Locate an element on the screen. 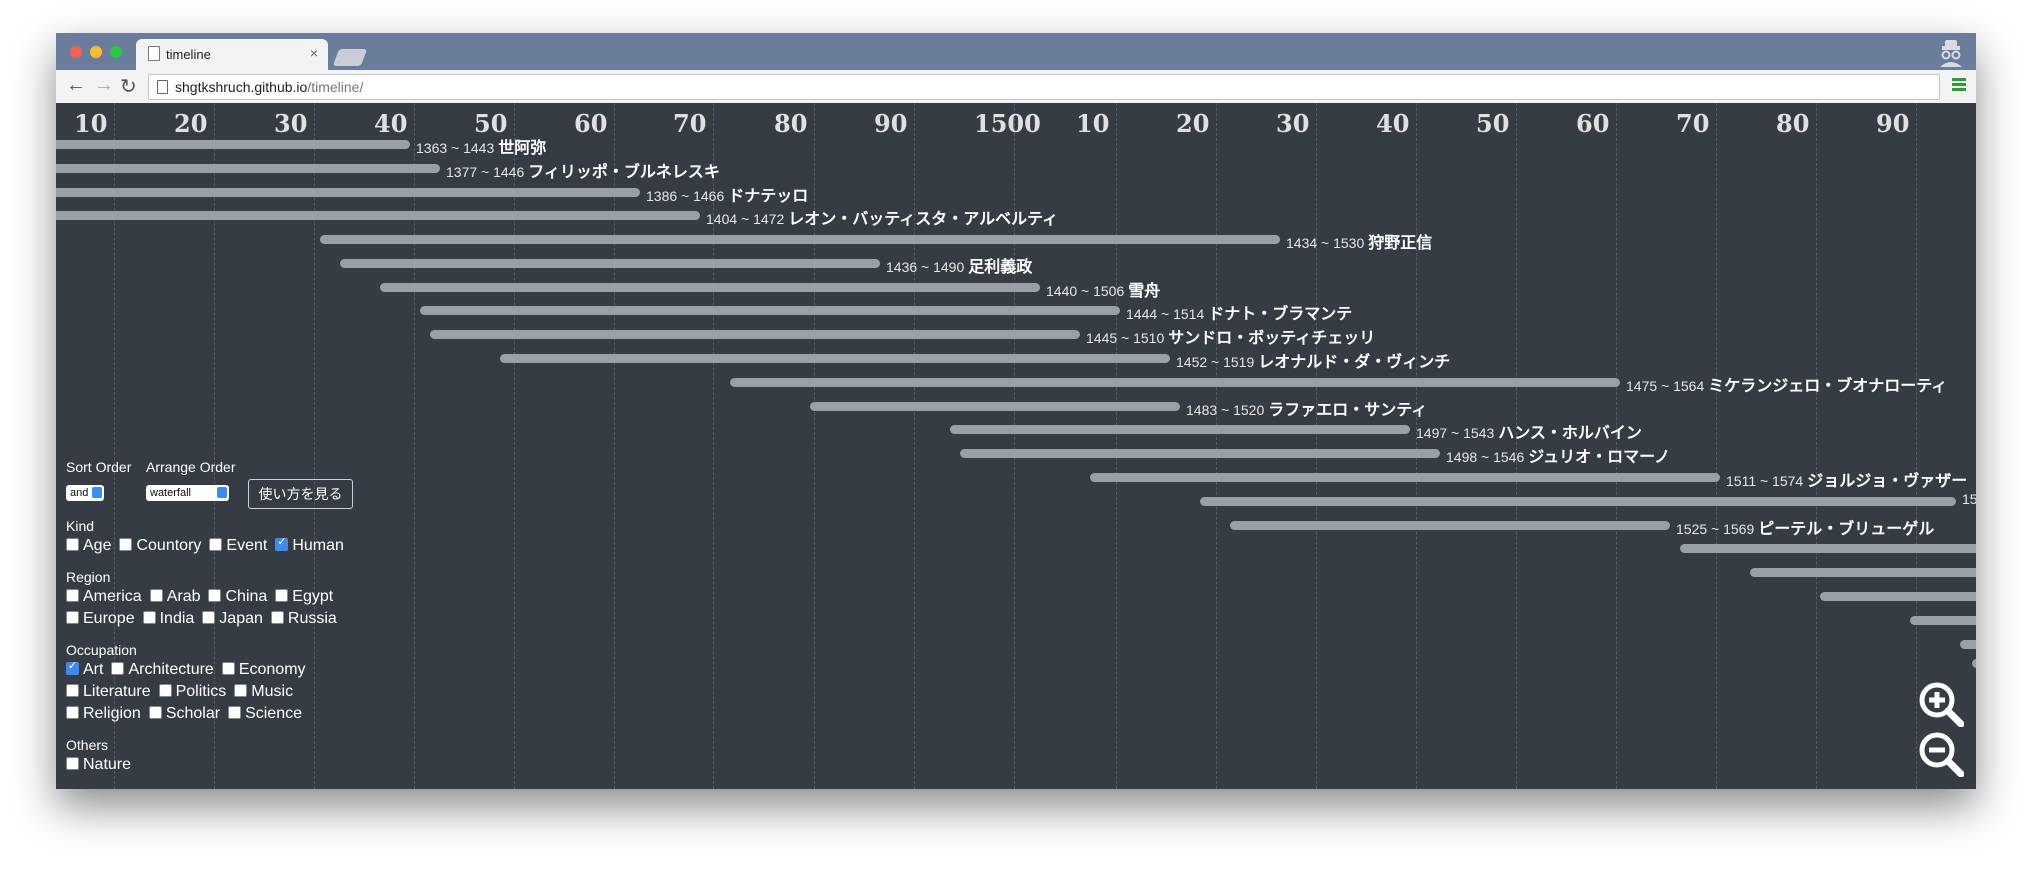 Image resolution: width=2032 pixels, height=869 pixels. axis-tick-label: 40 is located at coordinates (1393, 123).